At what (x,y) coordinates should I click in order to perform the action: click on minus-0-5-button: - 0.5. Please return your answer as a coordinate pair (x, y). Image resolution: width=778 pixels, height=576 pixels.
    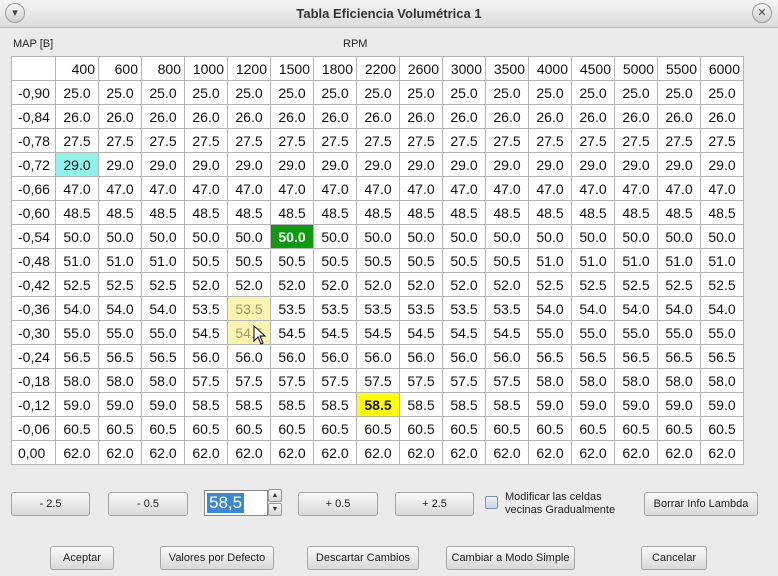
    Looking at the image, I should click on (148, 504).